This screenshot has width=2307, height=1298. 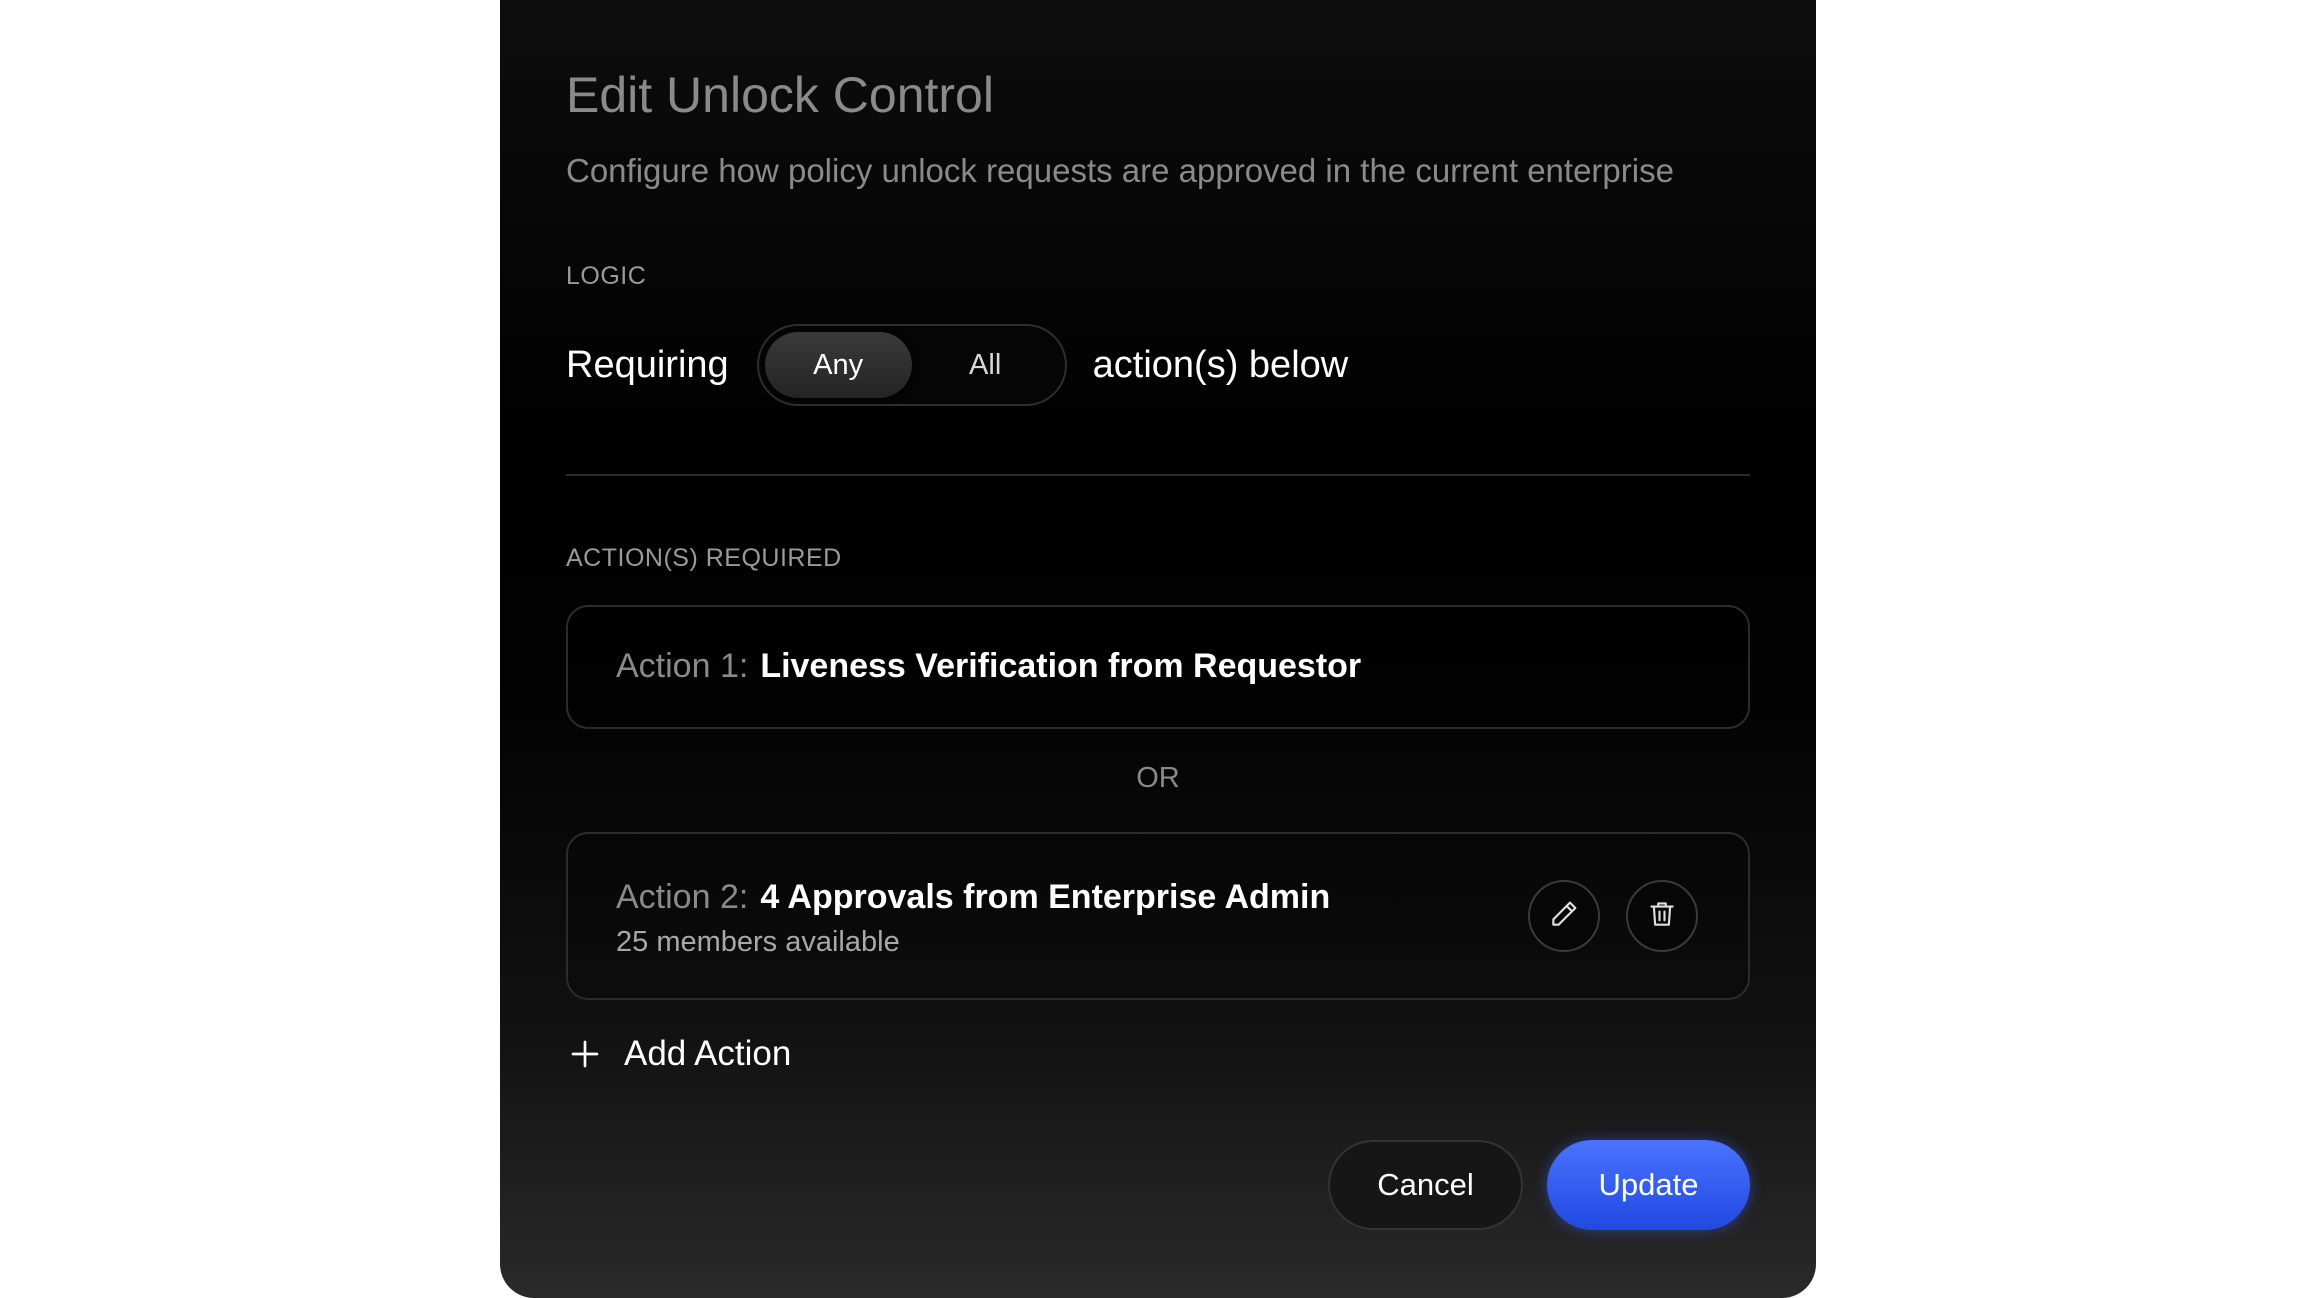 I want to click on action-2-name: 4 Approvals from Enterprise Admin, so click(x=1045, y=897).